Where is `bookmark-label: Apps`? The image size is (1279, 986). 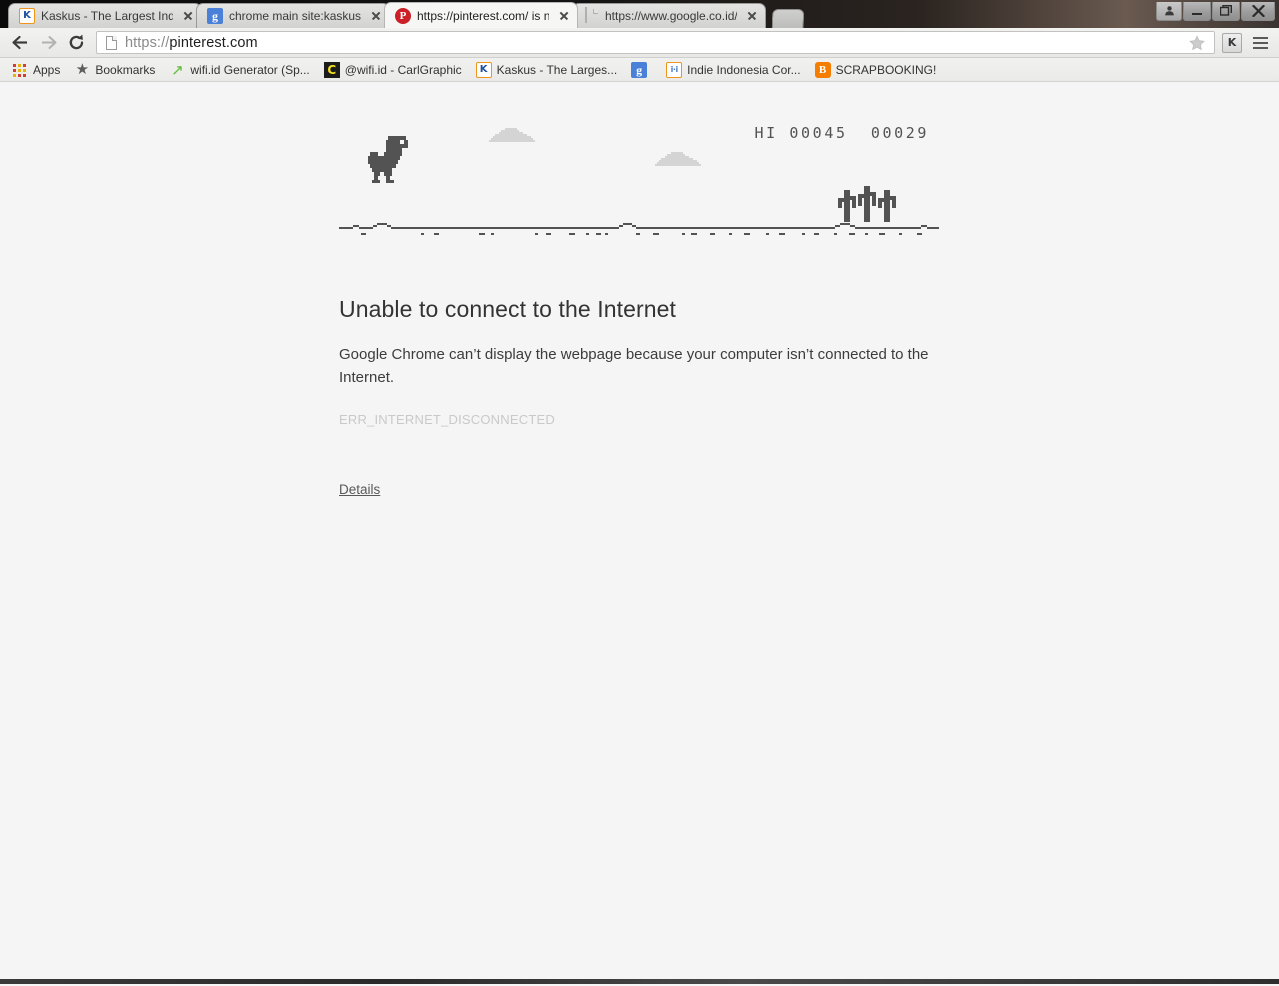
bookmark-label: Apps is located at coordinates (47, 69).